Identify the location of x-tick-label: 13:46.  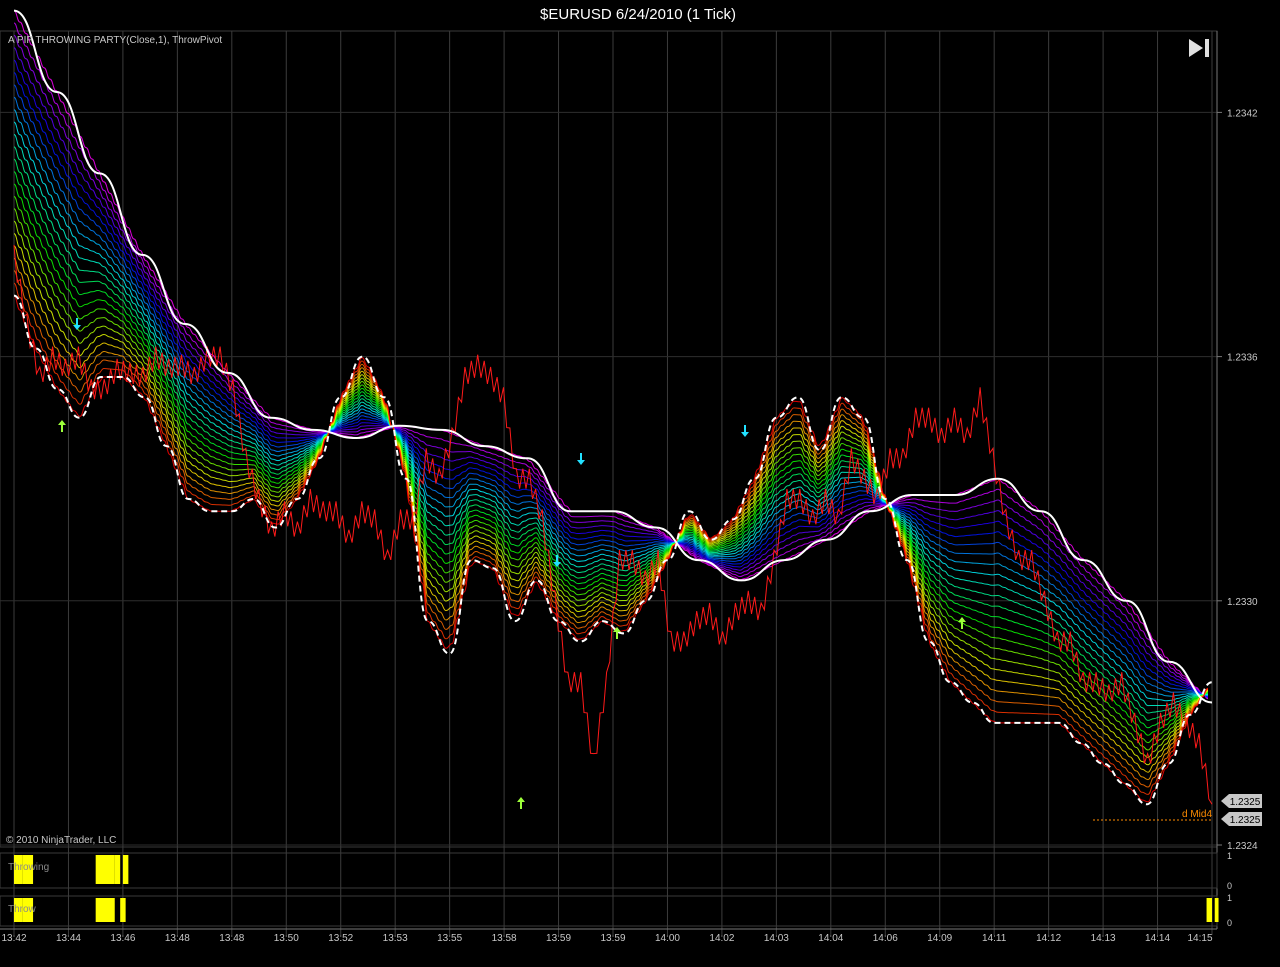
(122, 938).